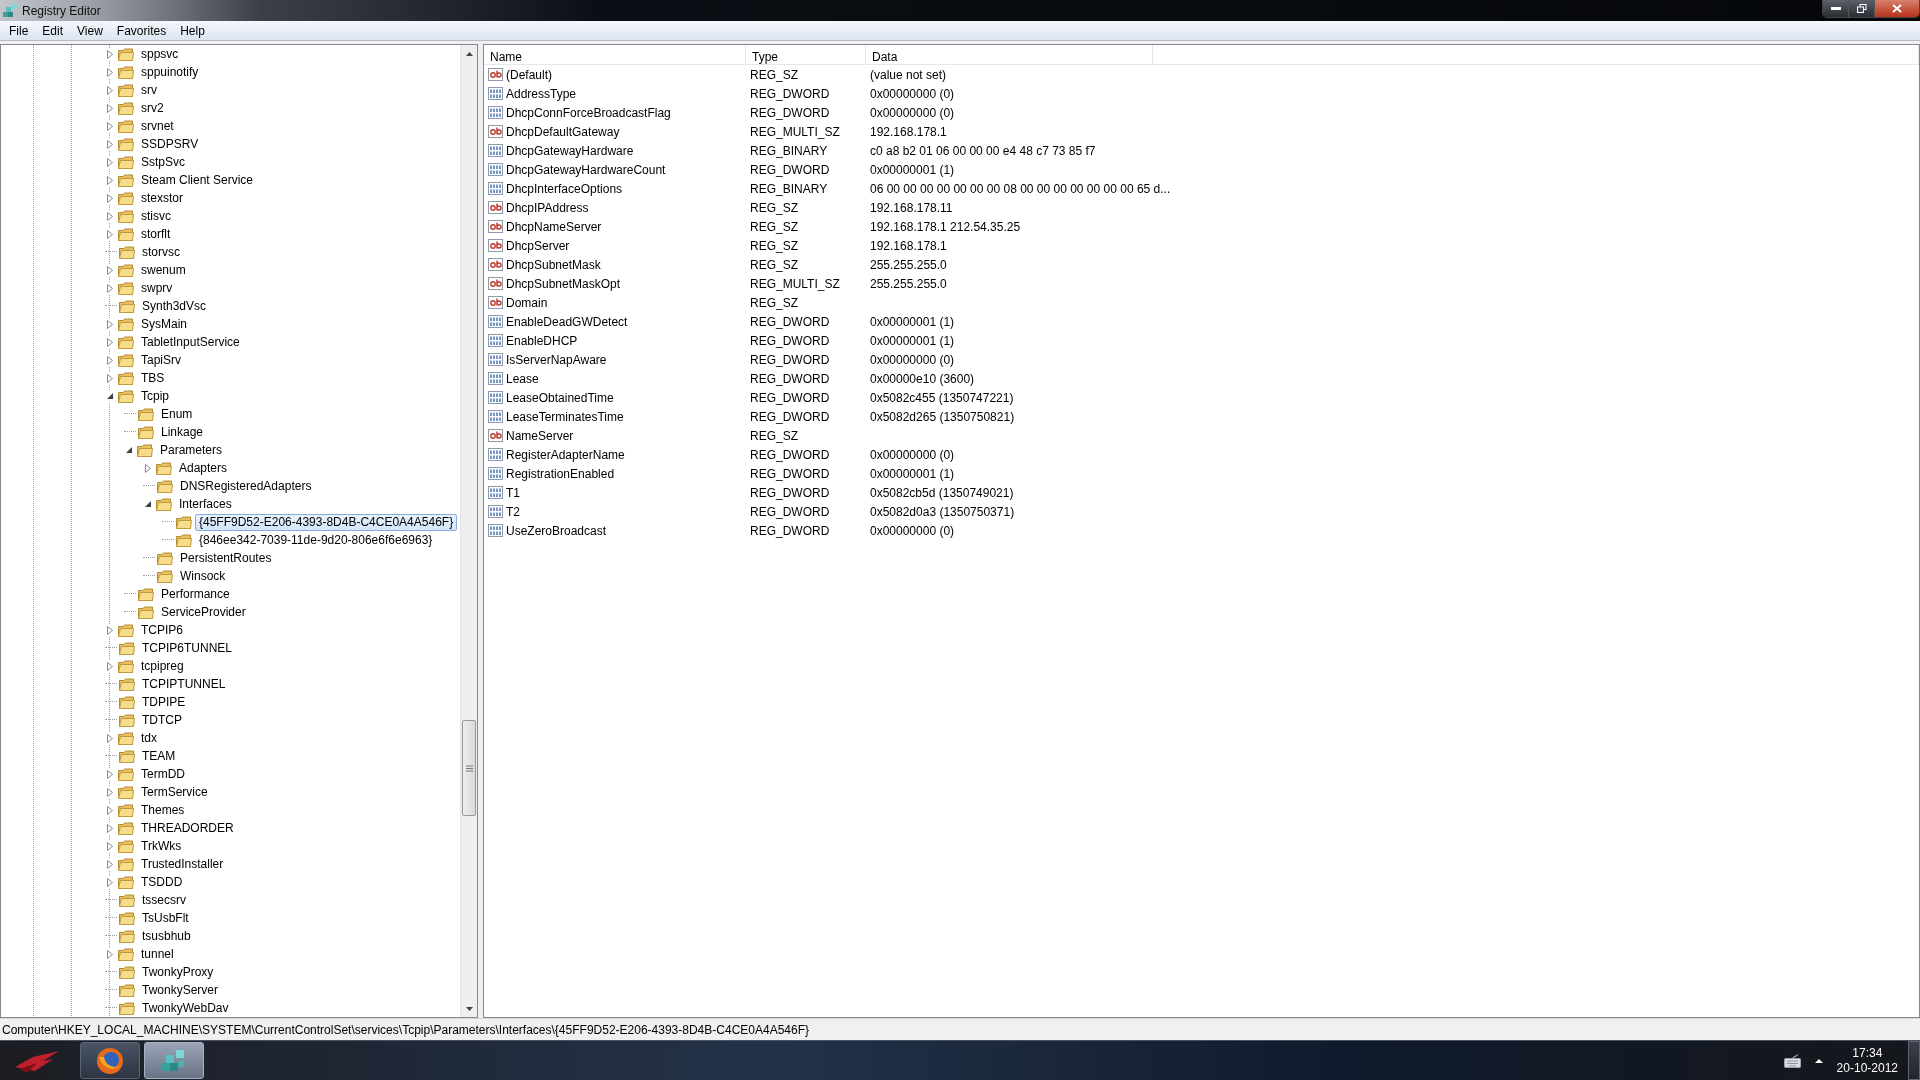  I want to click on value-name: DhcpSubnetMaskOpt, so click(563, 283).